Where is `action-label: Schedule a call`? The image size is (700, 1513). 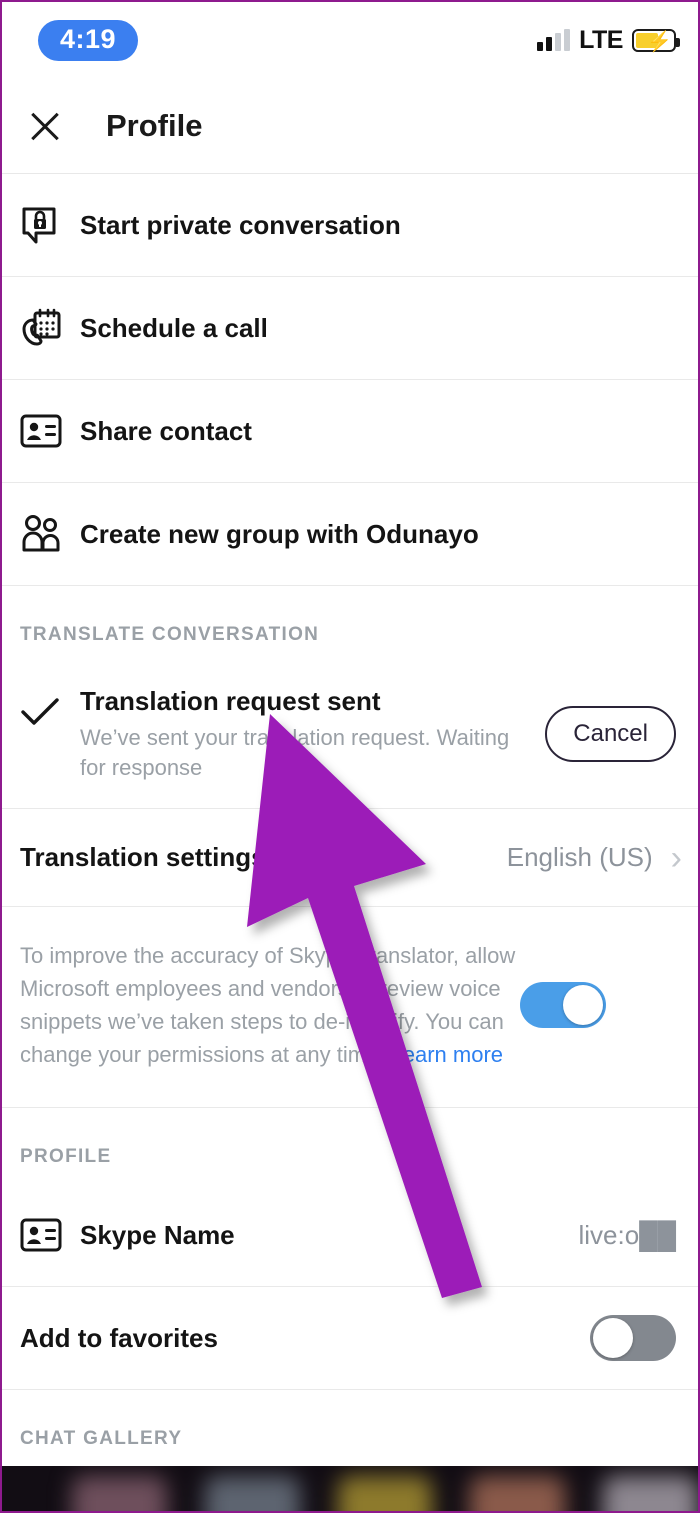 action-label: Schedule a call is located at coordinates (174, 327).